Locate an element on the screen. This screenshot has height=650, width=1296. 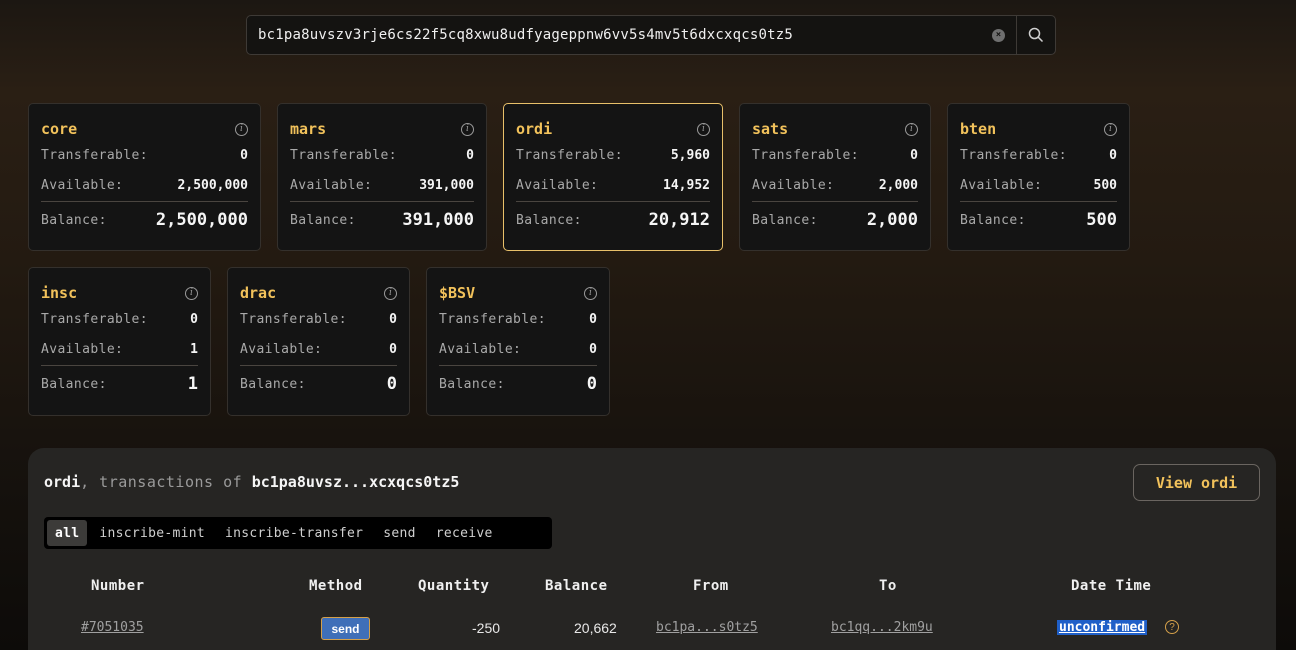
column-datetime: Date Time is located at coordinates (1111, 586).